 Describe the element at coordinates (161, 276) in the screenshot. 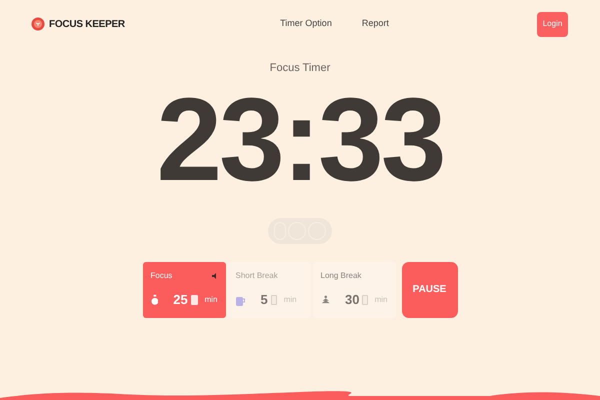

I see `mode-label: Focus` at that location.